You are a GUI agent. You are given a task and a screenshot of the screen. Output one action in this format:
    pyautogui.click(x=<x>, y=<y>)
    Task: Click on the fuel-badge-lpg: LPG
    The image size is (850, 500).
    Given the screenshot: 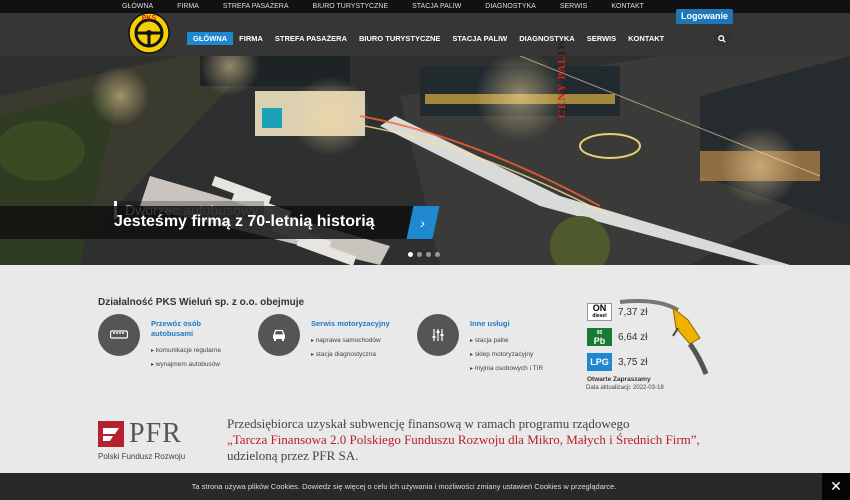 What is the action you would take?
    pyautogui.click(x=599, y=362)
    